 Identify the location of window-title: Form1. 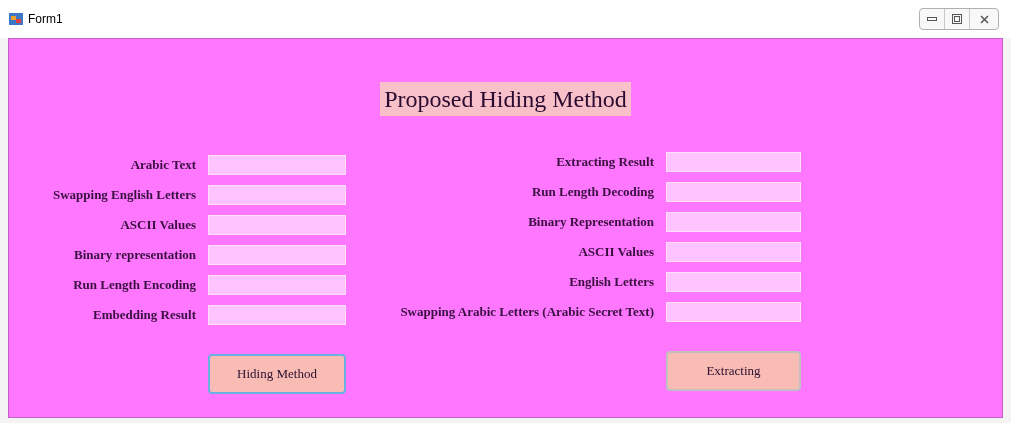
(45, 19).